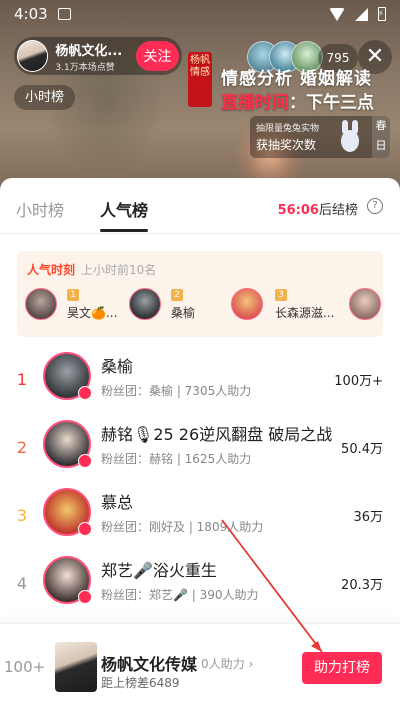 Image resolution: width=400 pixels, height=711 pixels. I want to click on popularity-score: 20.3万, so click(362, 585).